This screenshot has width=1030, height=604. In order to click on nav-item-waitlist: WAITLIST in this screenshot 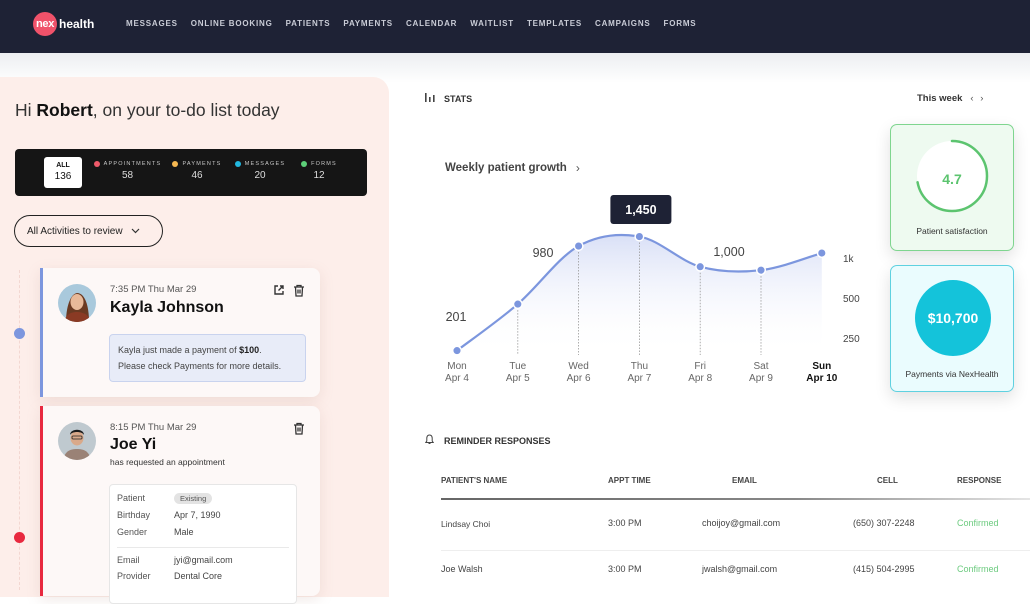, I will do `click(492, 23)`.